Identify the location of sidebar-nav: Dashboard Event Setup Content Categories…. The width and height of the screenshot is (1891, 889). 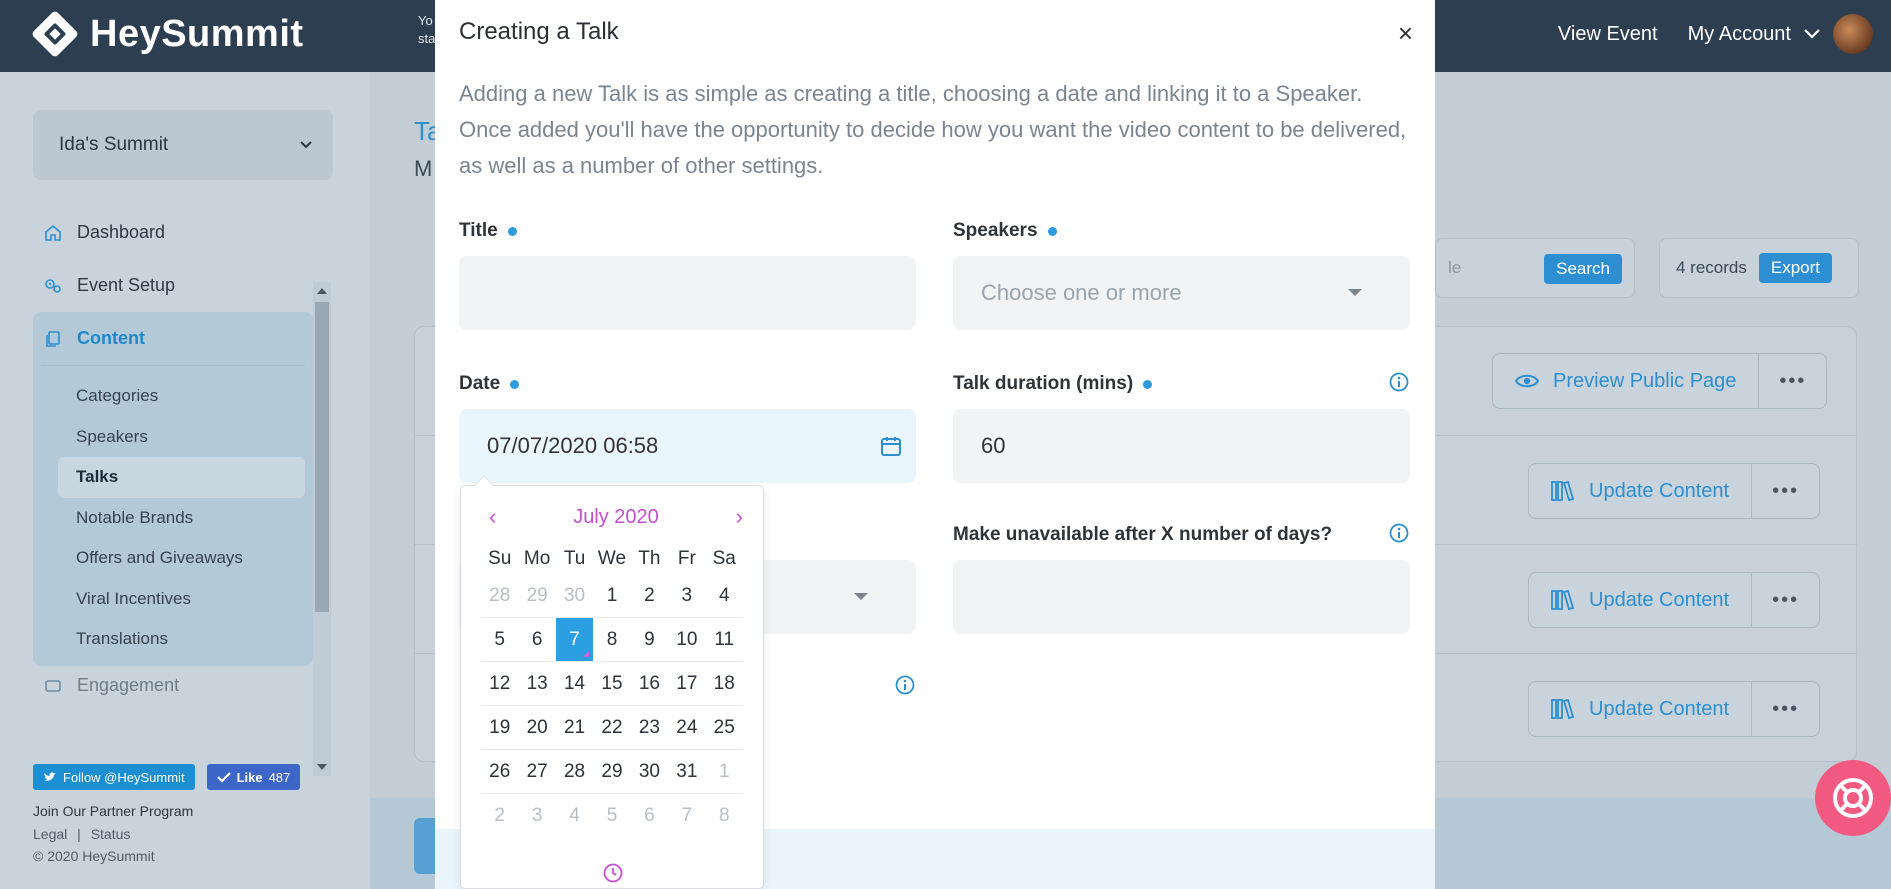
(173, 456).